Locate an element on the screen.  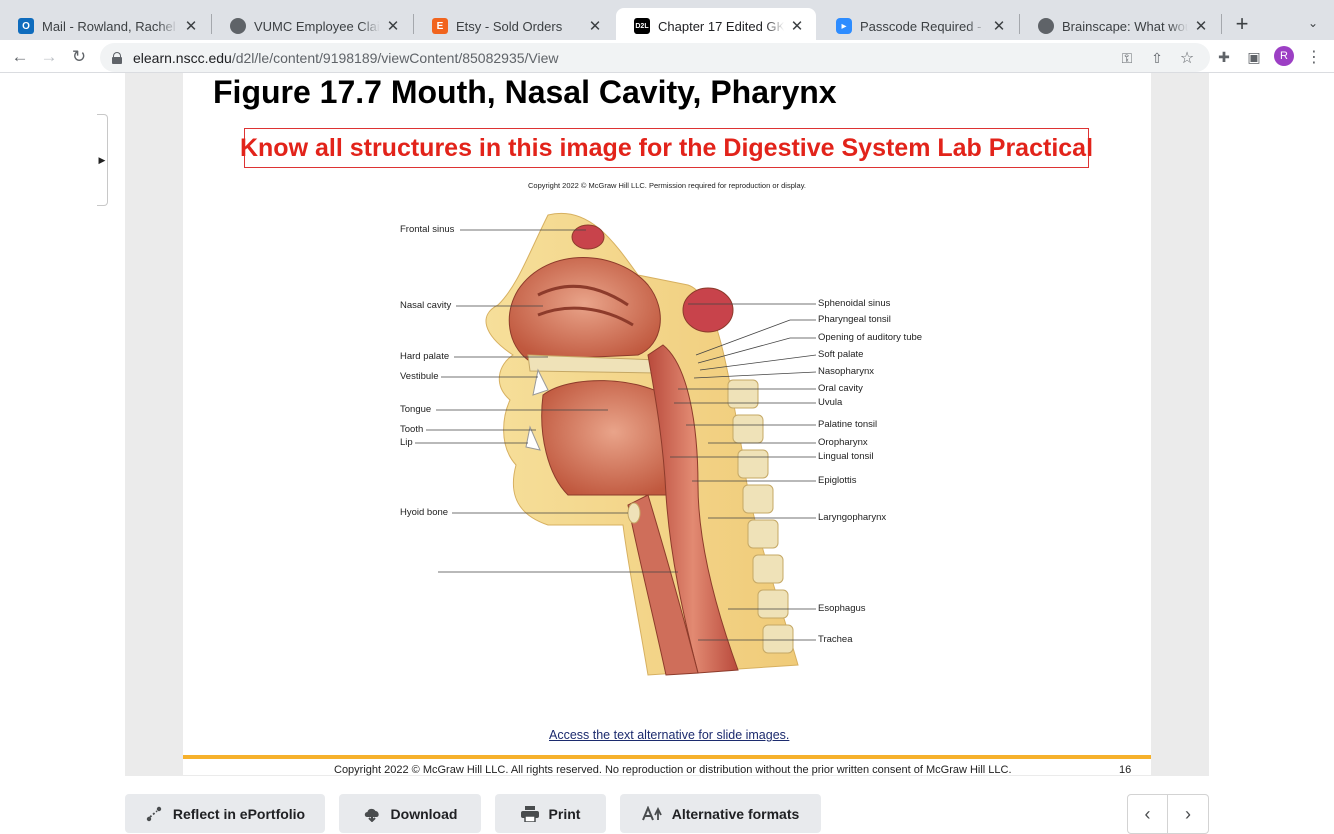
alternative-formats-button: Alternative formats is located at coordinates (720, 813).